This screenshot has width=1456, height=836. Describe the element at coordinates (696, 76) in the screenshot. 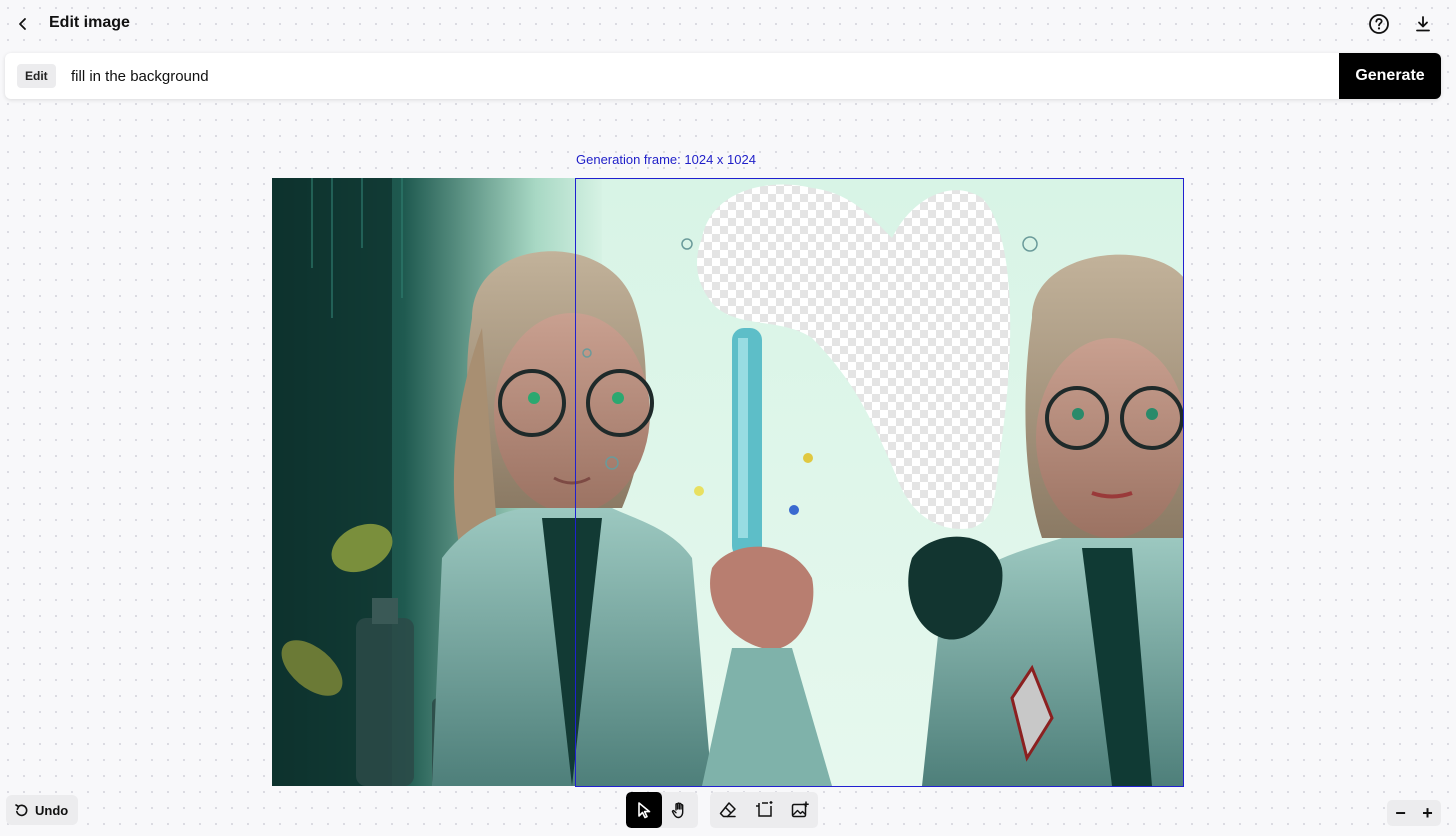

I see `prompt-input` at that location.